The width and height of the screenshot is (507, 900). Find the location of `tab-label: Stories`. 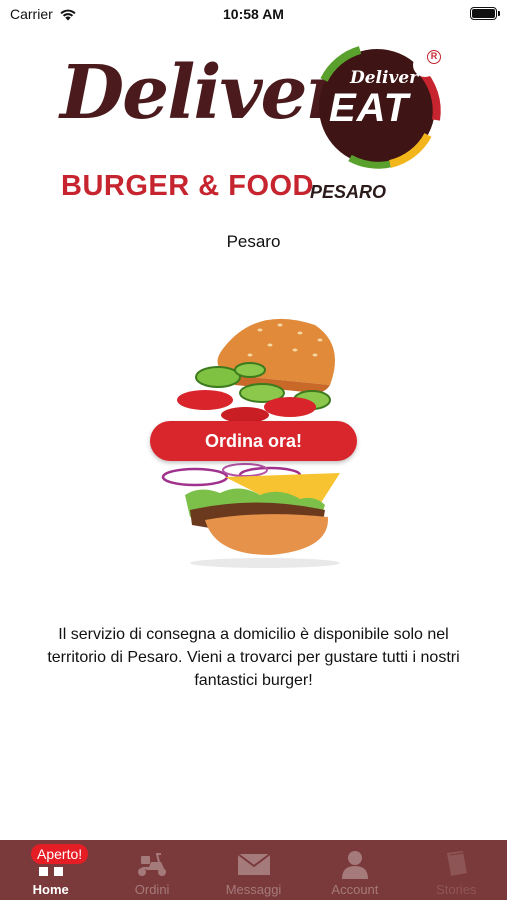

tab-label: Stories is located at coordinates (456, 889).